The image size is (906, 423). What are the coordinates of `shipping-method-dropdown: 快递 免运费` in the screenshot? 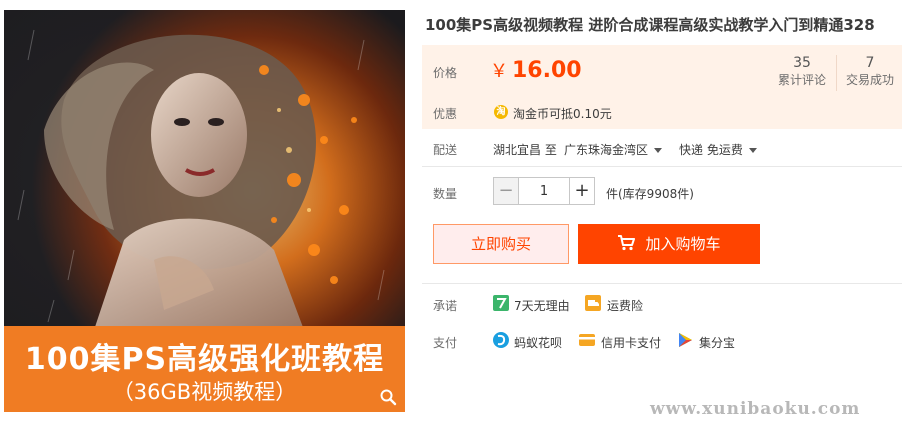 It's located at (718, 149).